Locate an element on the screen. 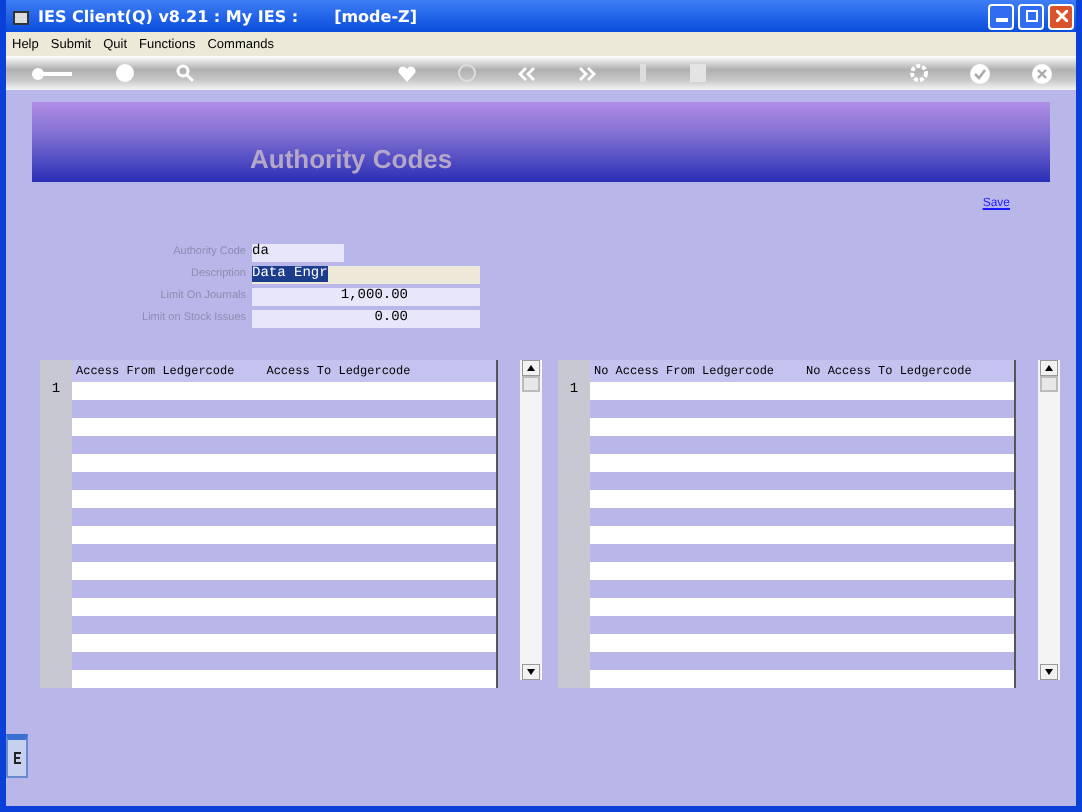  bar-icon is located at coordinates (643, 73).